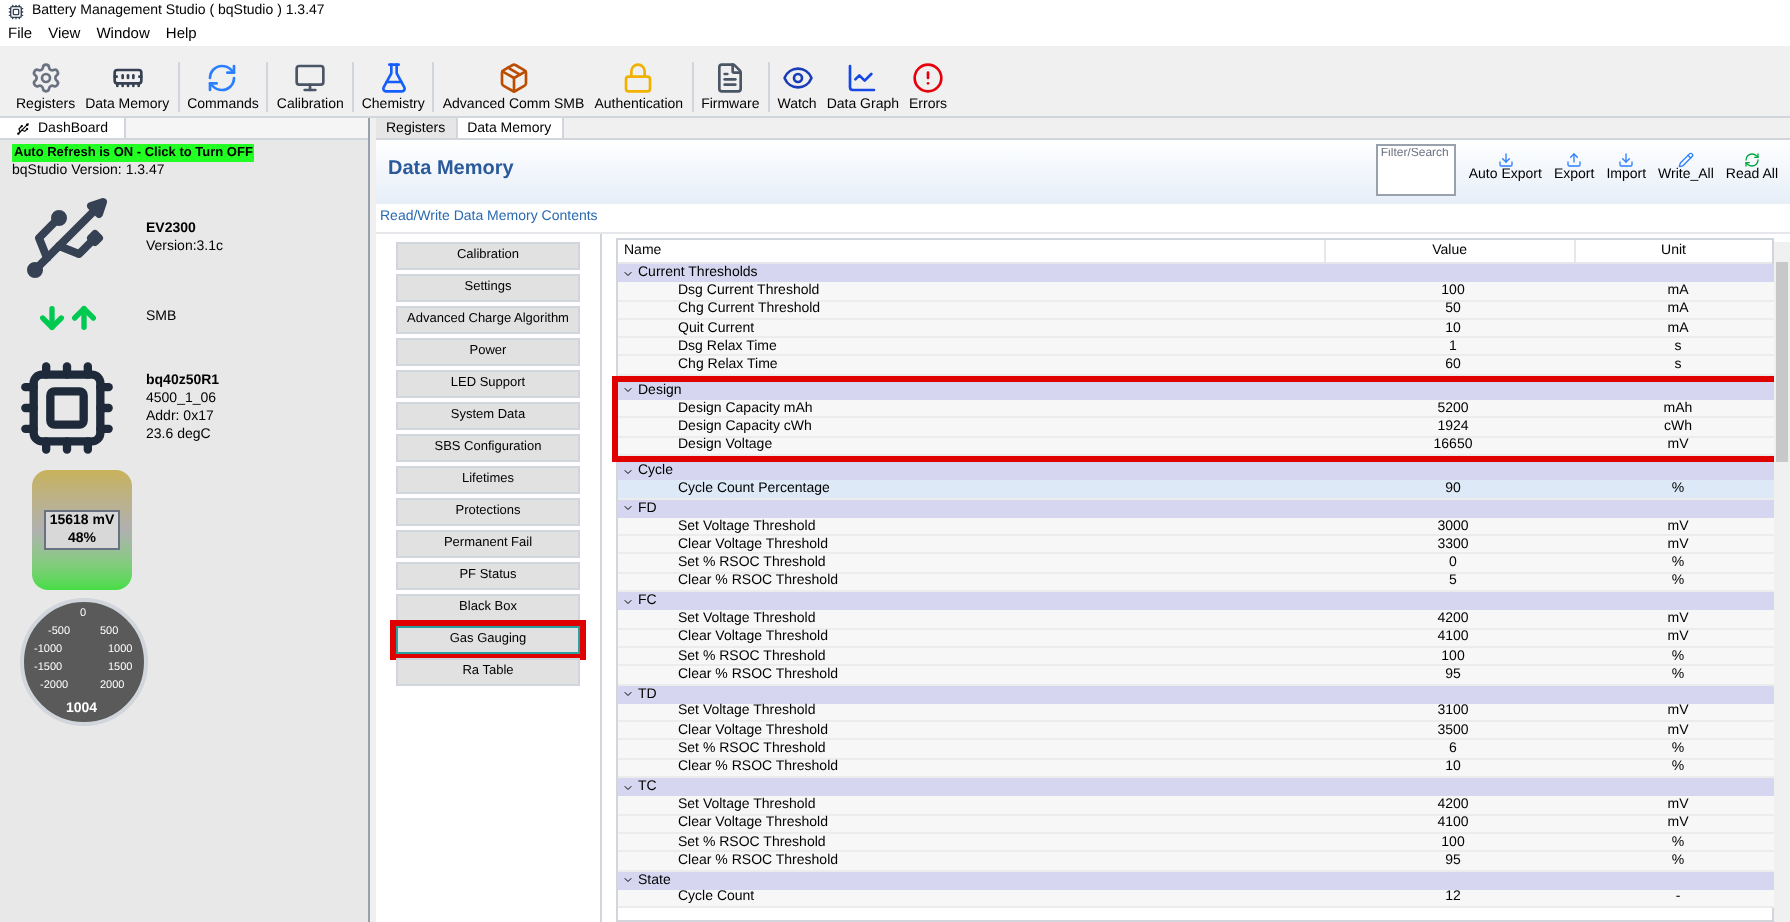  What do you see at coordinates (928, 78) in the screenshot?
I see `alert-icon` at bounding box center [928, 78].